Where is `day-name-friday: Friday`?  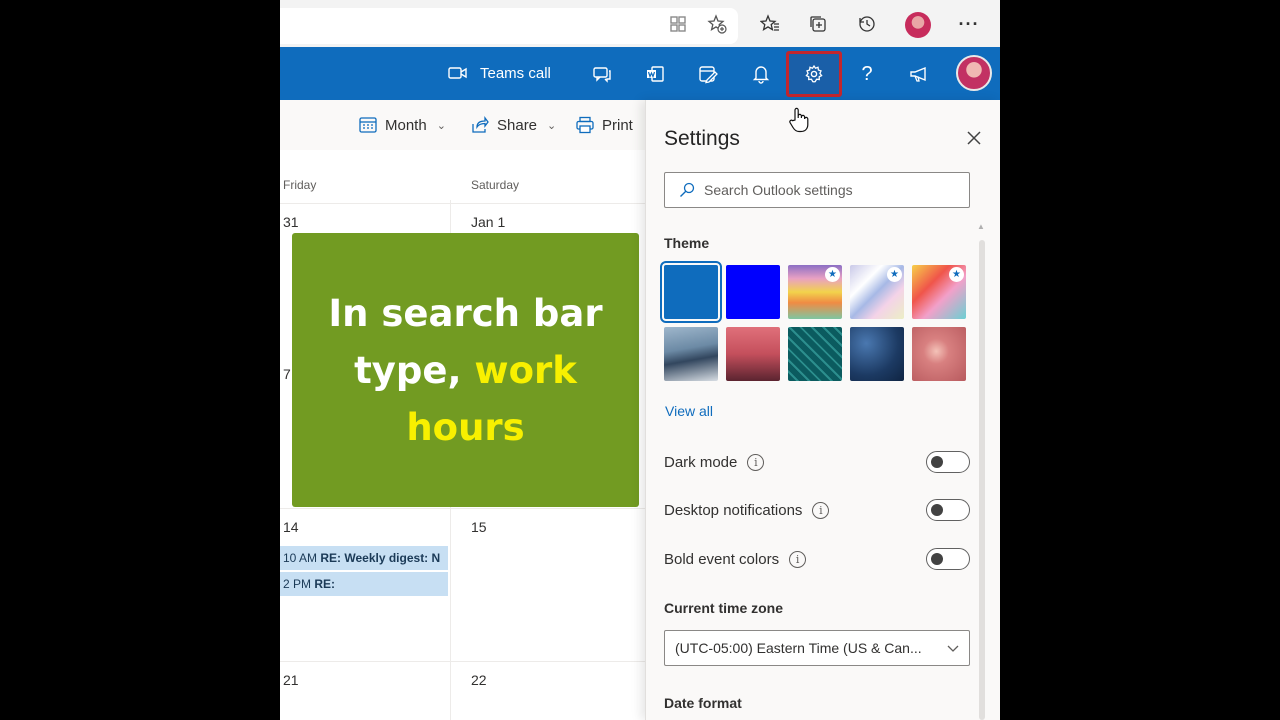 day-name-friday: Friday is located at coordinates (300, 185).